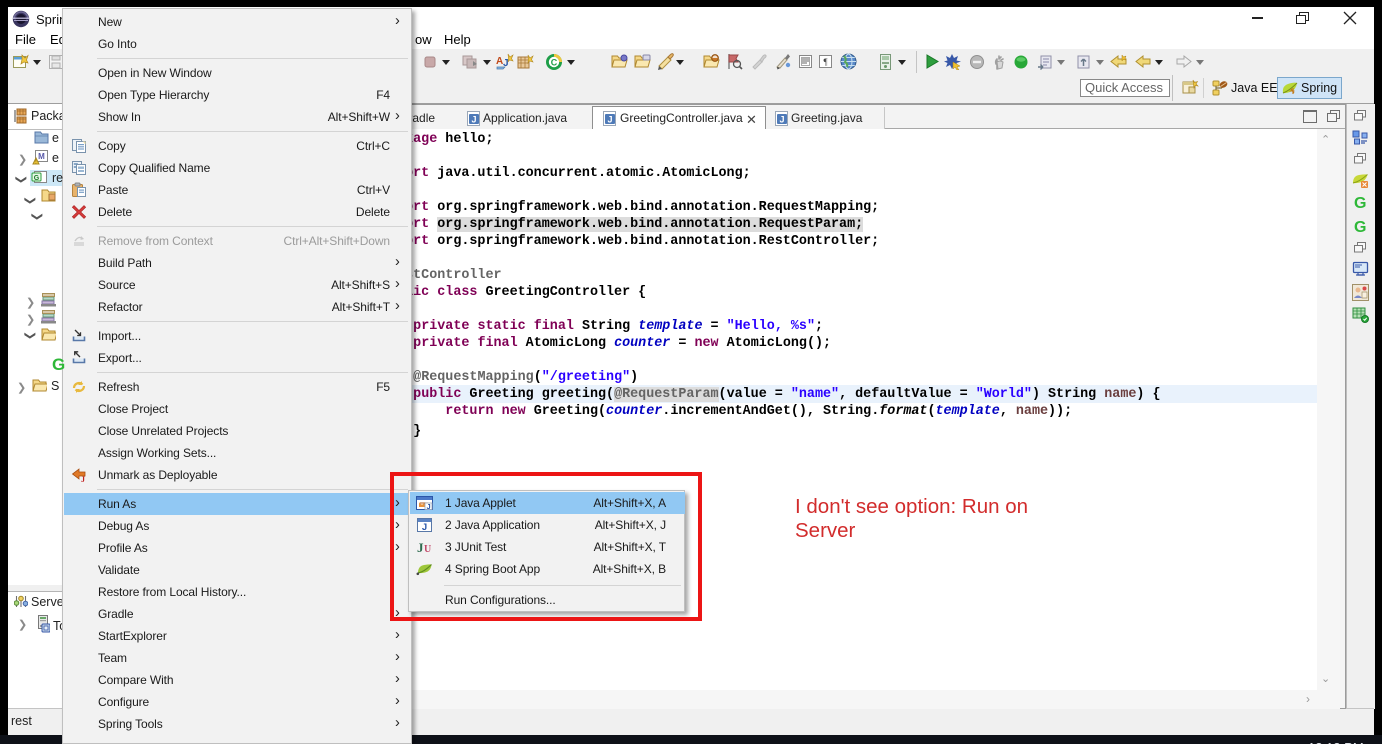 The height and width of the screenshot is (744, 1382). I want to click on svg-text: C, so click(554, 63).